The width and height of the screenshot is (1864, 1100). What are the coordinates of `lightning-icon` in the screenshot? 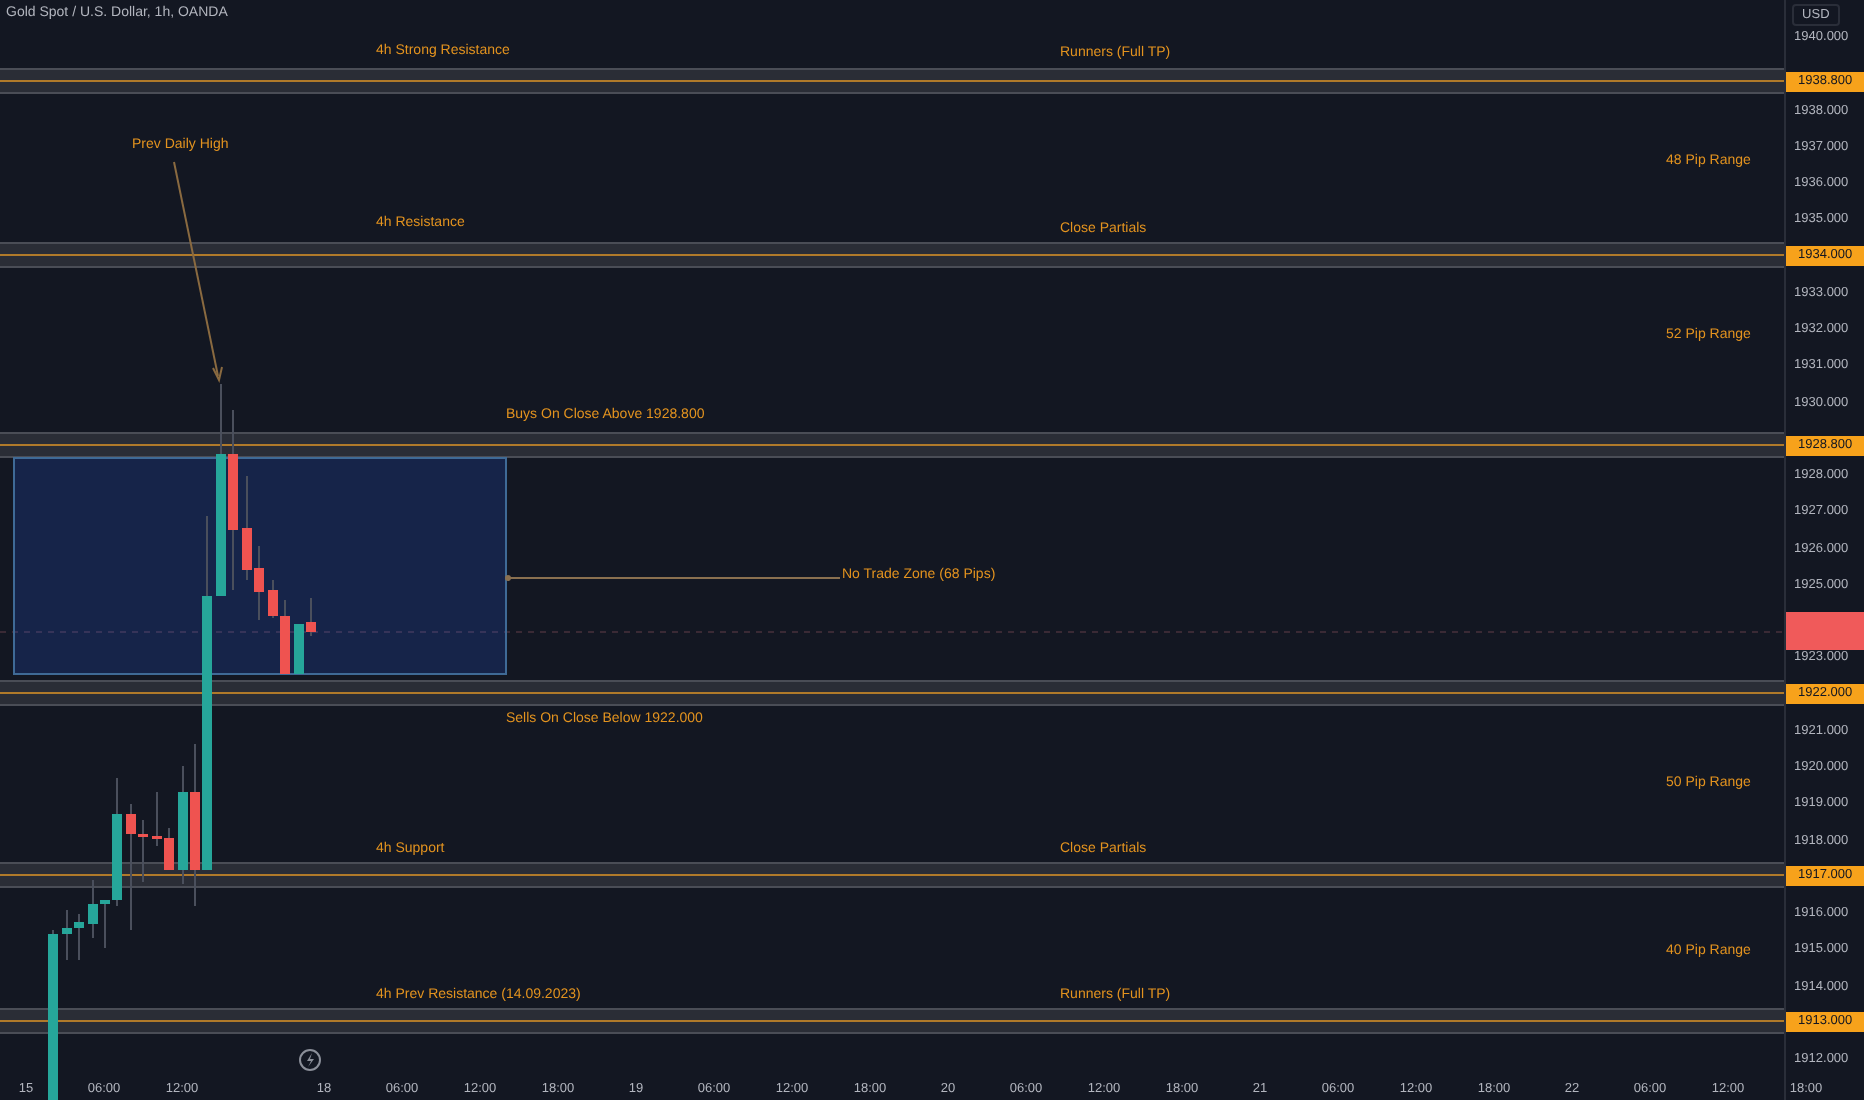 It's located at (310, 1060).